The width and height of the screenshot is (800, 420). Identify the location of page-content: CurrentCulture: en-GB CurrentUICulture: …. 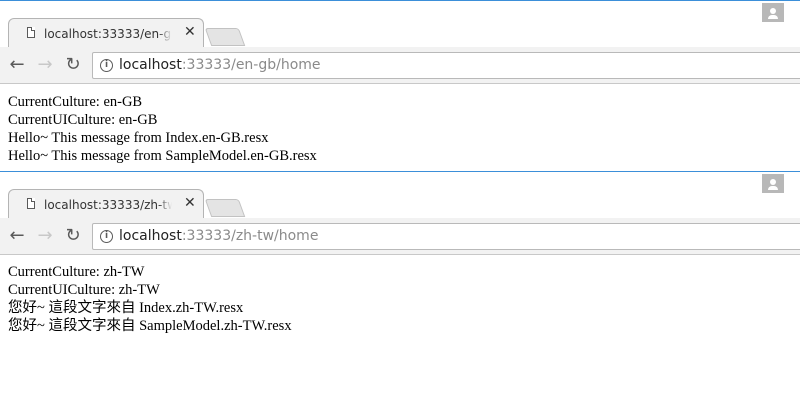
(162, 129).